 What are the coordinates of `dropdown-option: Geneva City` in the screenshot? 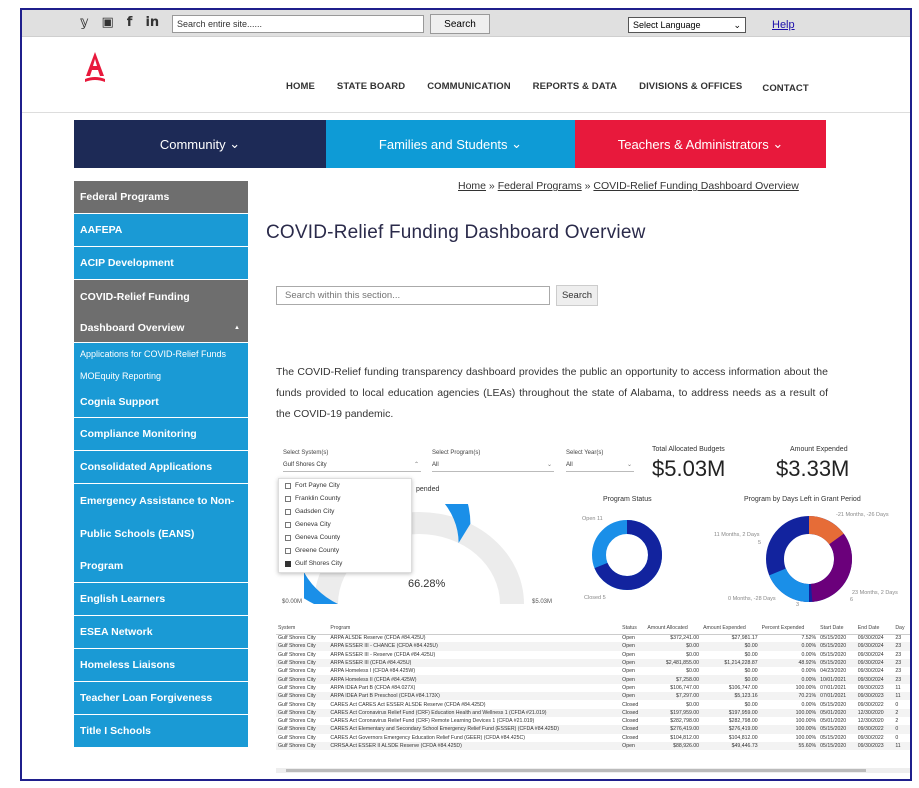 It's located at (345, 524).